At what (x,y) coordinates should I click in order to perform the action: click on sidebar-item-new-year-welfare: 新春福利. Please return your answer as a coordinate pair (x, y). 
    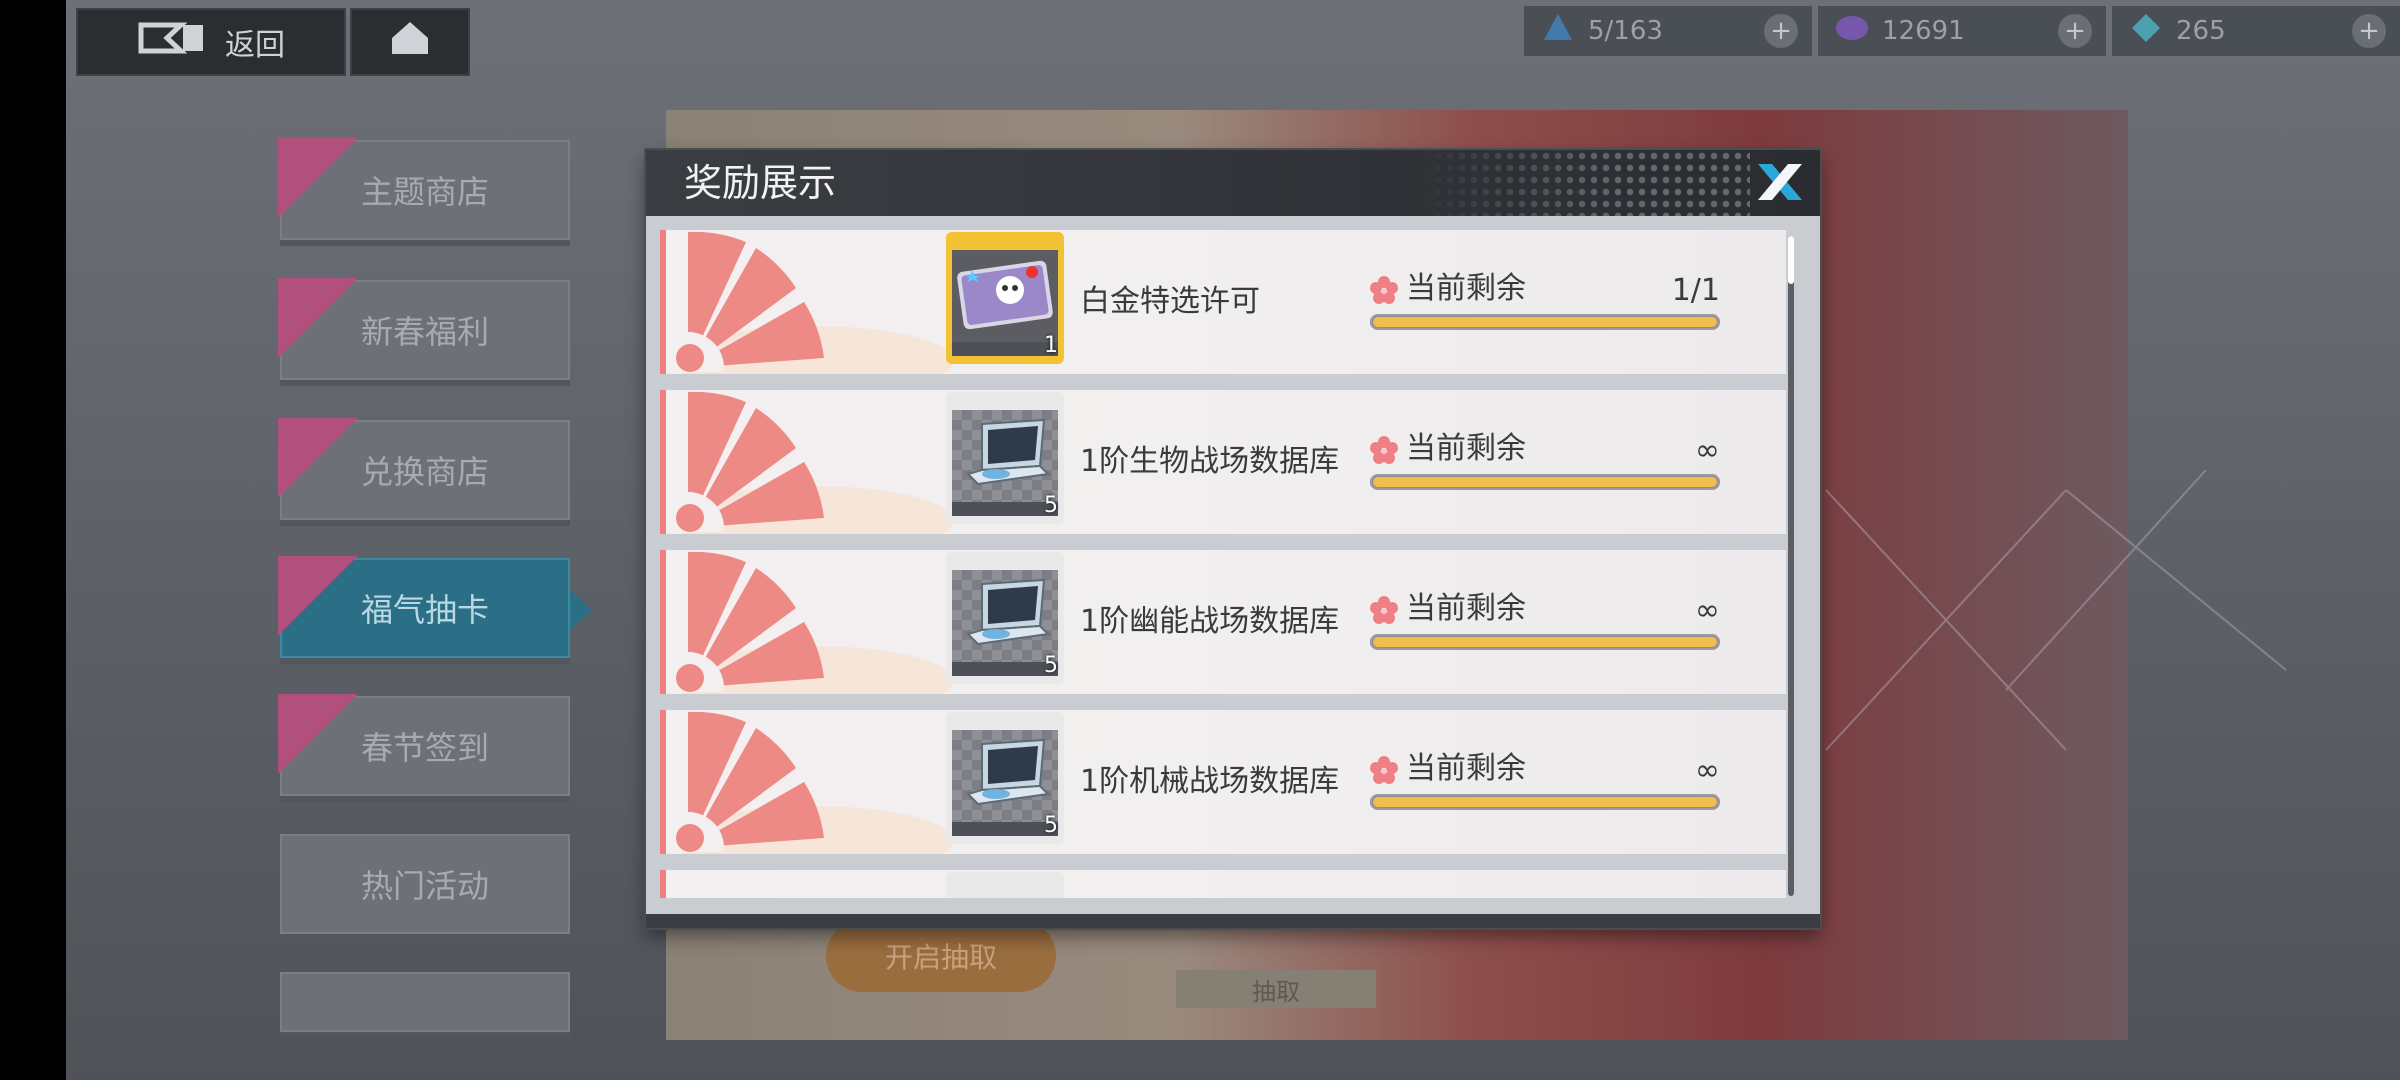
    Looking at the image, I should click on (424, 329).